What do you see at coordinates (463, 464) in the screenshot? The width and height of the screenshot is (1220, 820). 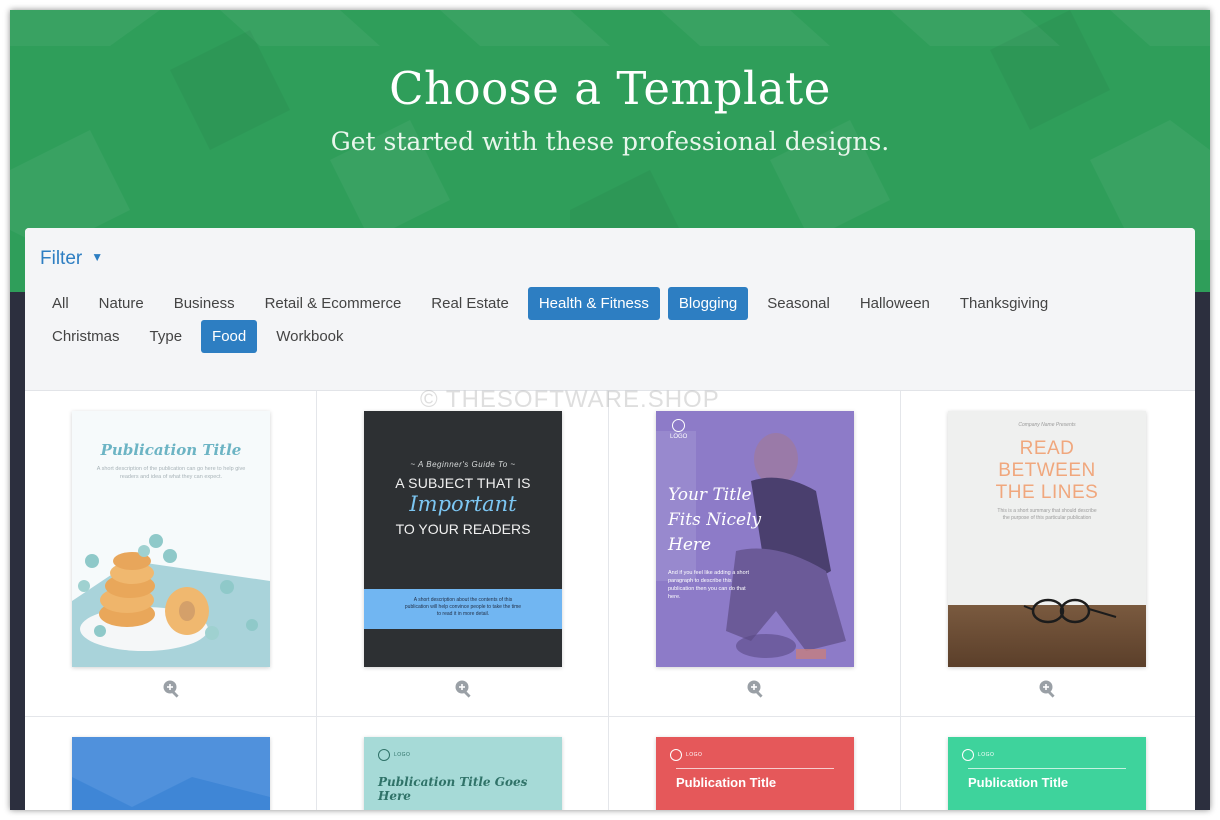 I see `template-kicker: ~ A Beginner's Guide To ~` at bounding box center [463, 464].